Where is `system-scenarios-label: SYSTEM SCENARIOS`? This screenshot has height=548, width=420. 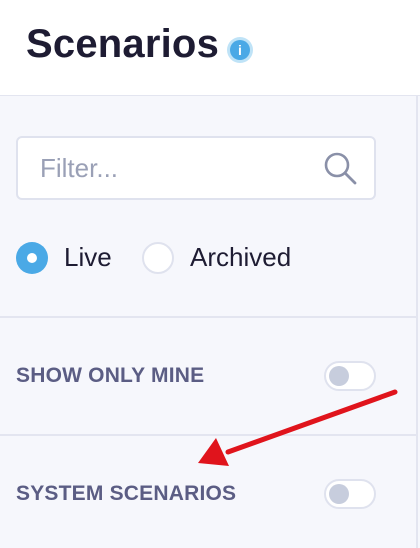 system-scenarios-label: SYSTEM SCENARIOS is located at coordinates (126, 493).